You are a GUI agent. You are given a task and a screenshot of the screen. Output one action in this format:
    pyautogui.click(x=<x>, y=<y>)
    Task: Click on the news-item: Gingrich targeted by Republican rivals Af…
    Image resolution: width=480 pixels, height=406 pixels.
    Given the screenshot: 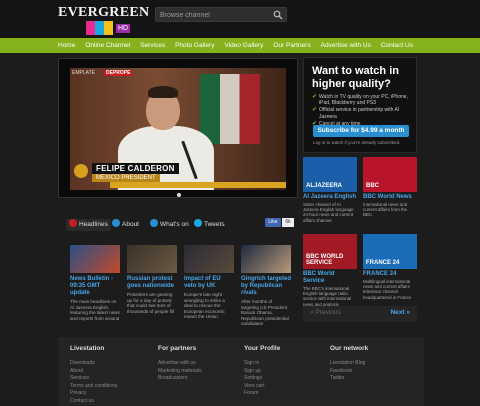 What is the action you would take?
    pyautogui.click(x=266, y=285)
    